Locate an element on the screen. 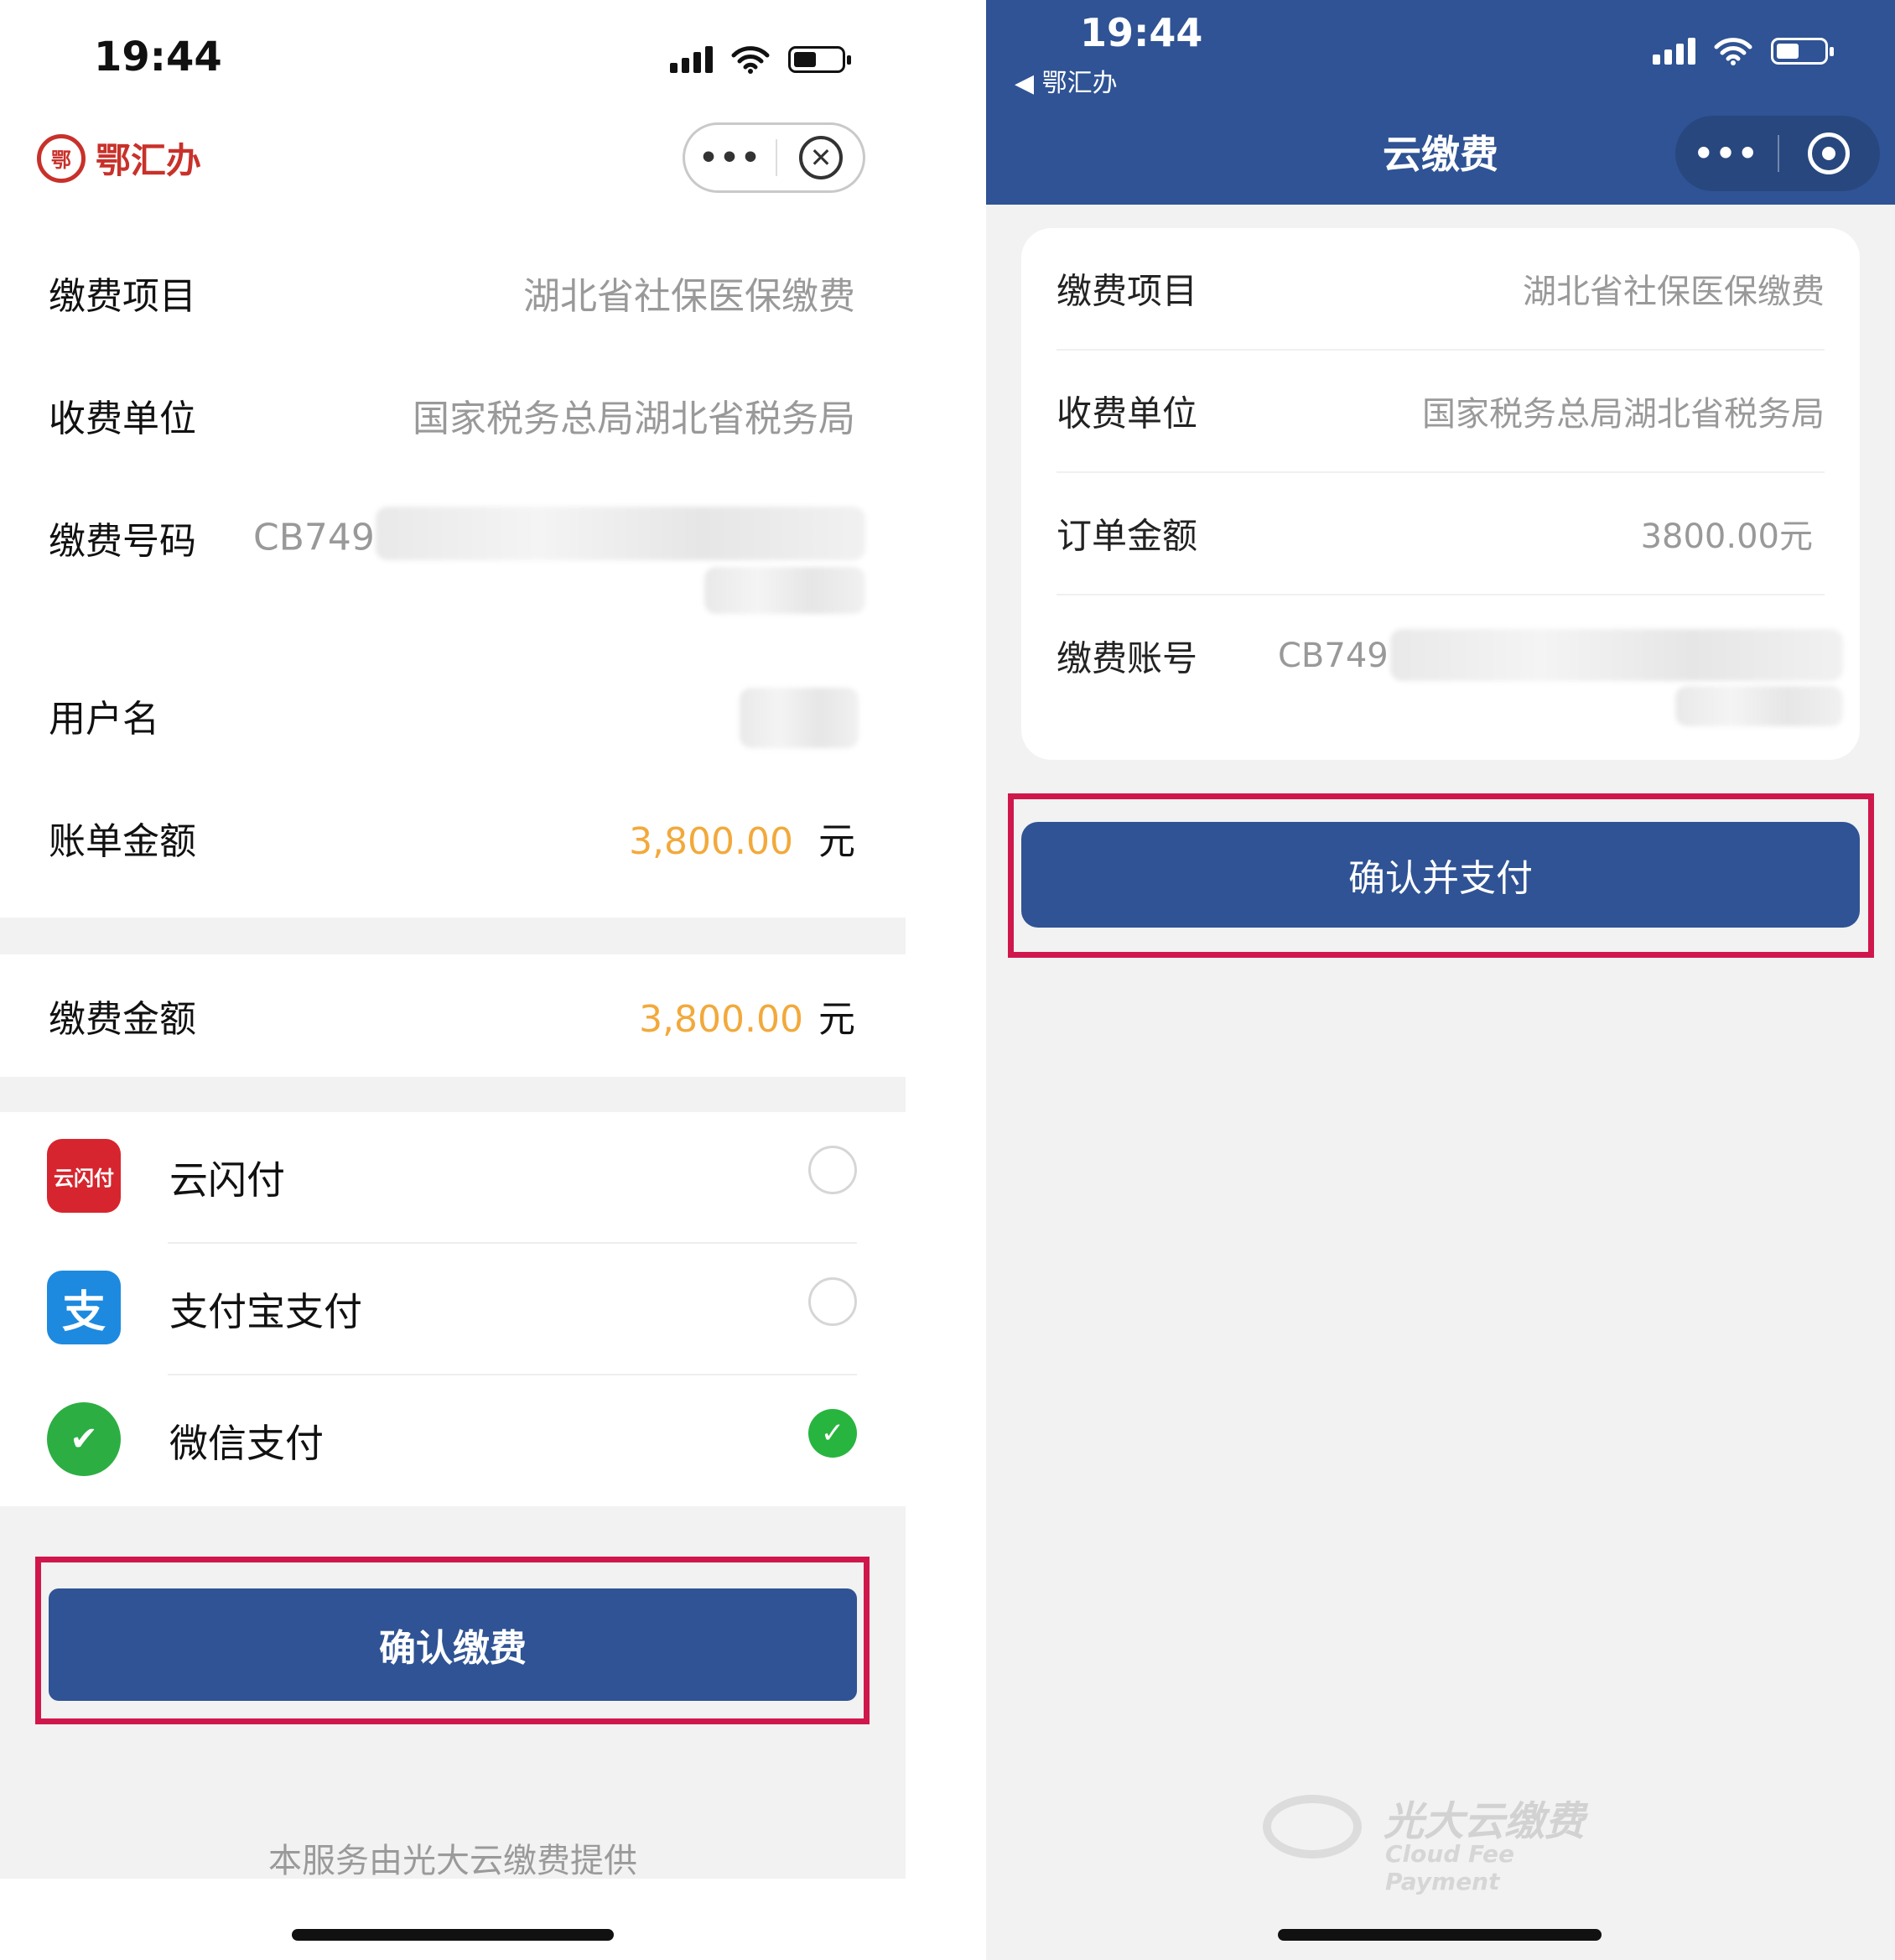 The height and width of the screenshot is (1960, 1895). redacted-username is located at coordinates (799, 718).